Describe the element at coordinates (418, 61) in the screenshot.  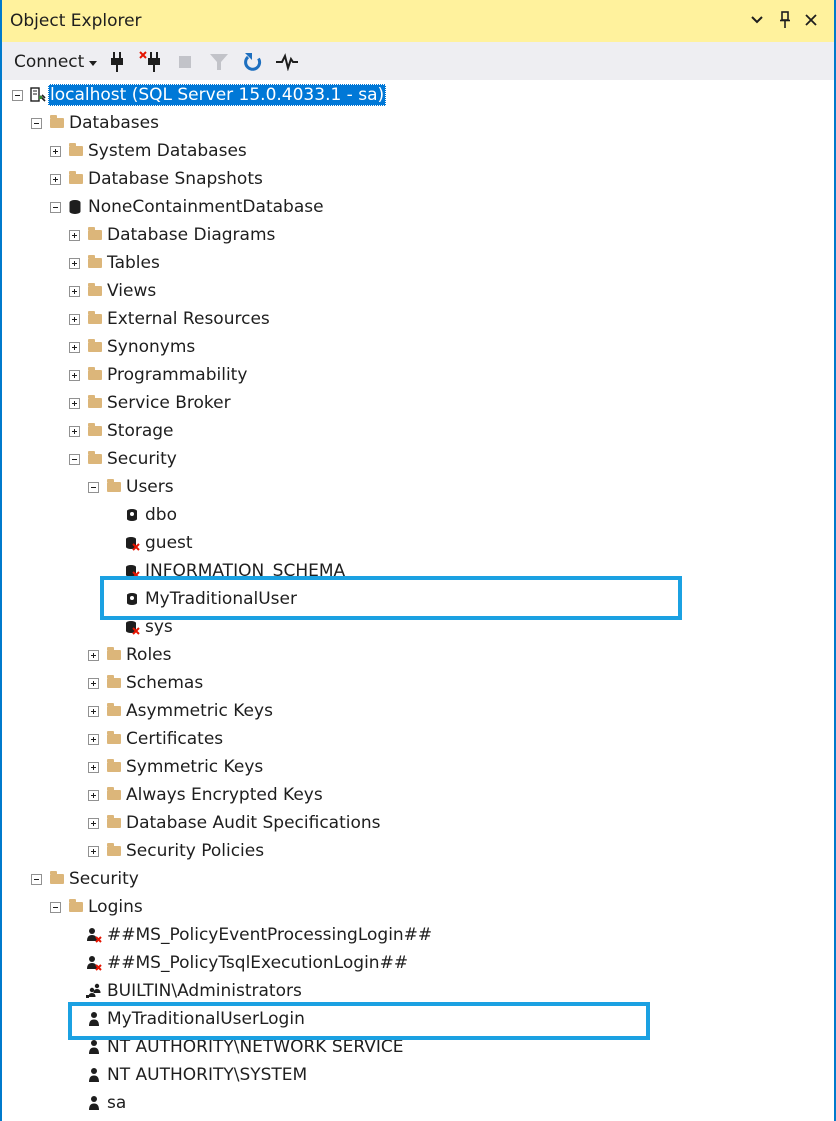
I see `toolbar: Connect` at that location.